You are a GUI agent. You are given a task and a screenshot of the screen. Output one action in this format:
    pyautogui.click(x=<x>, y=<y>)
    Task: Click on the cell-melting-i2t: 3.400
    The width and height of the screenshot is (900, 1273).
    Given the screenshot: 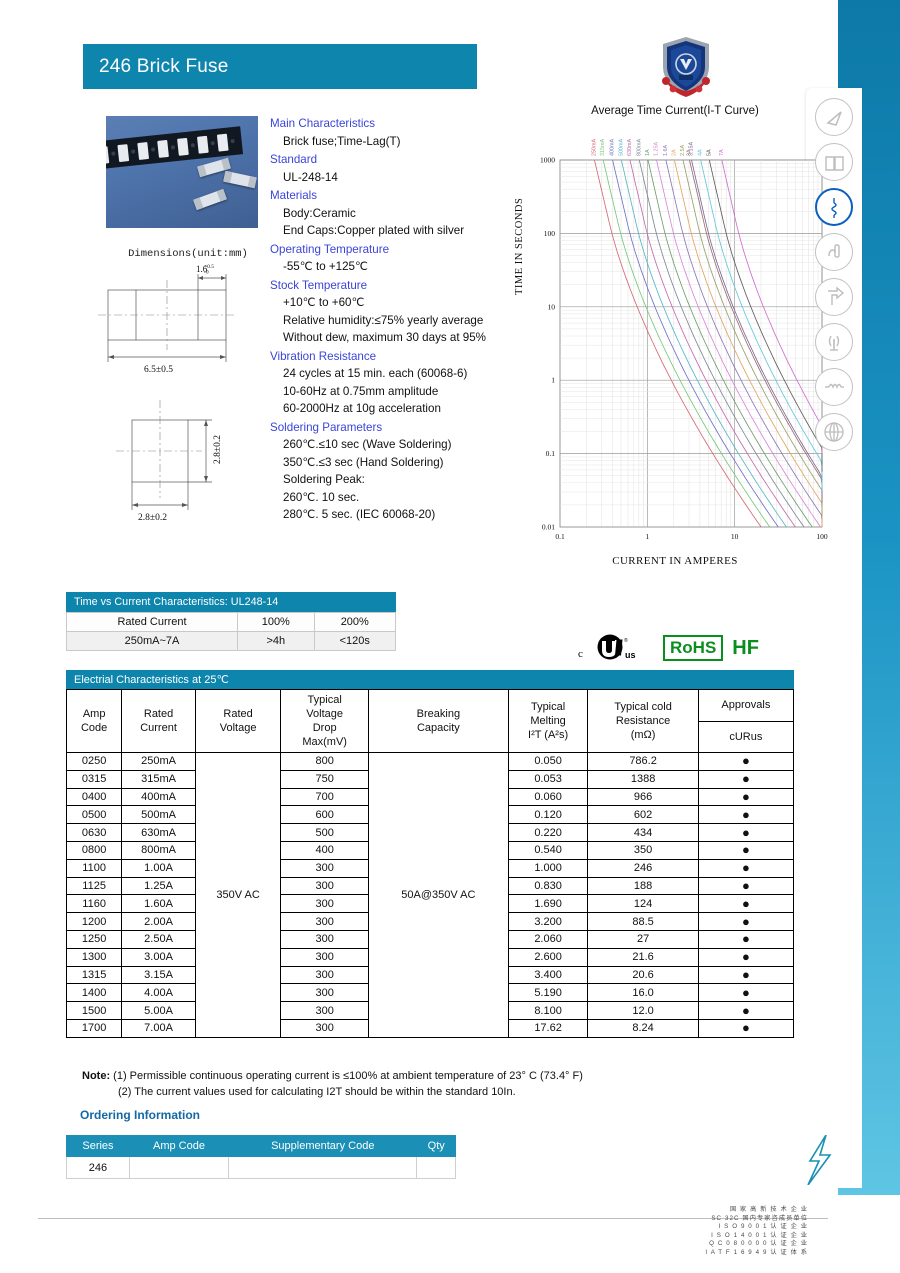 What is the action you would take?
    pyautogui.click(x=548, y=975)
    